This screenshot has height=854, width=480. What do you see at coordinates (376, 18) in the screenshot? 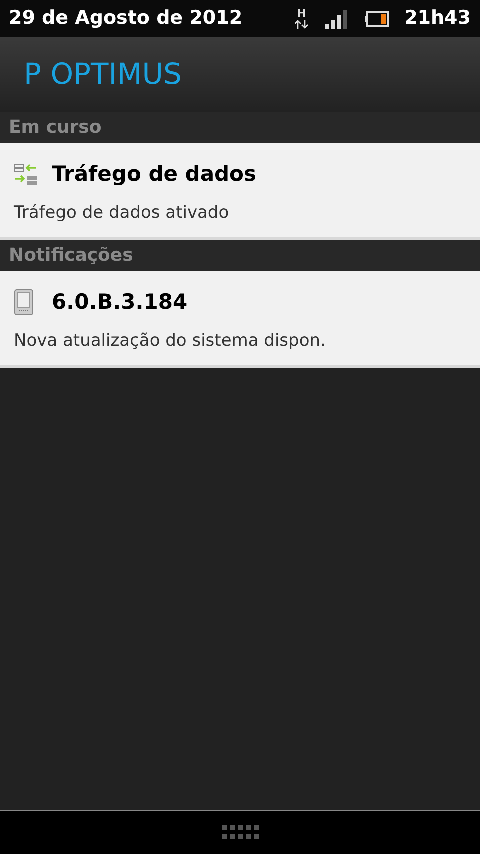
I see `battery-icon` at bounding box center [376, 18].